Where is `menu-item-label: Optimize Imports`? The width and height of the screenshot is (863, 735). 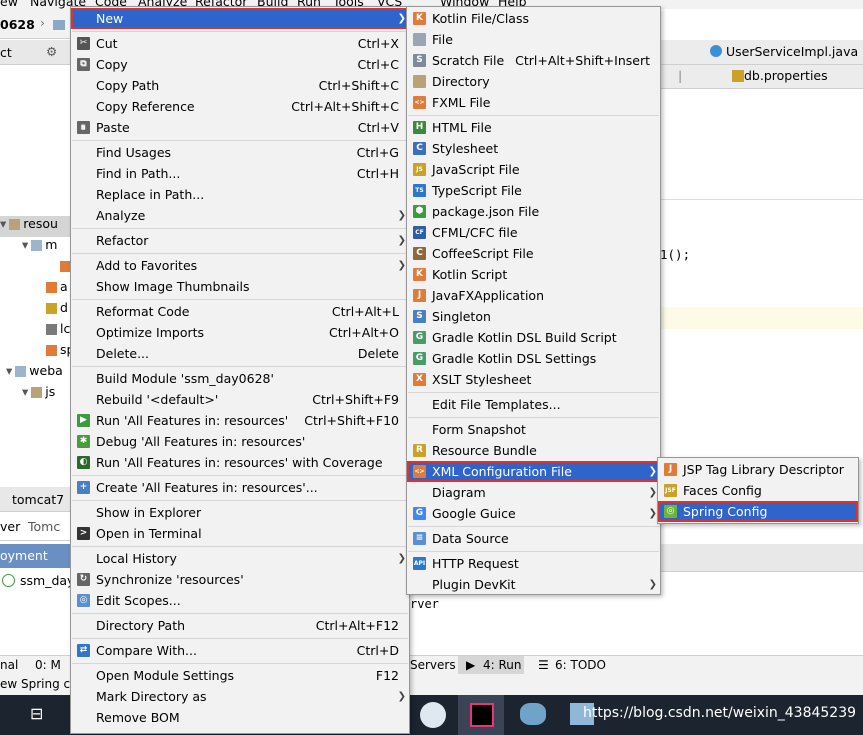
menu-item-label: Optimize Imports is located at coordinates (150, 332).